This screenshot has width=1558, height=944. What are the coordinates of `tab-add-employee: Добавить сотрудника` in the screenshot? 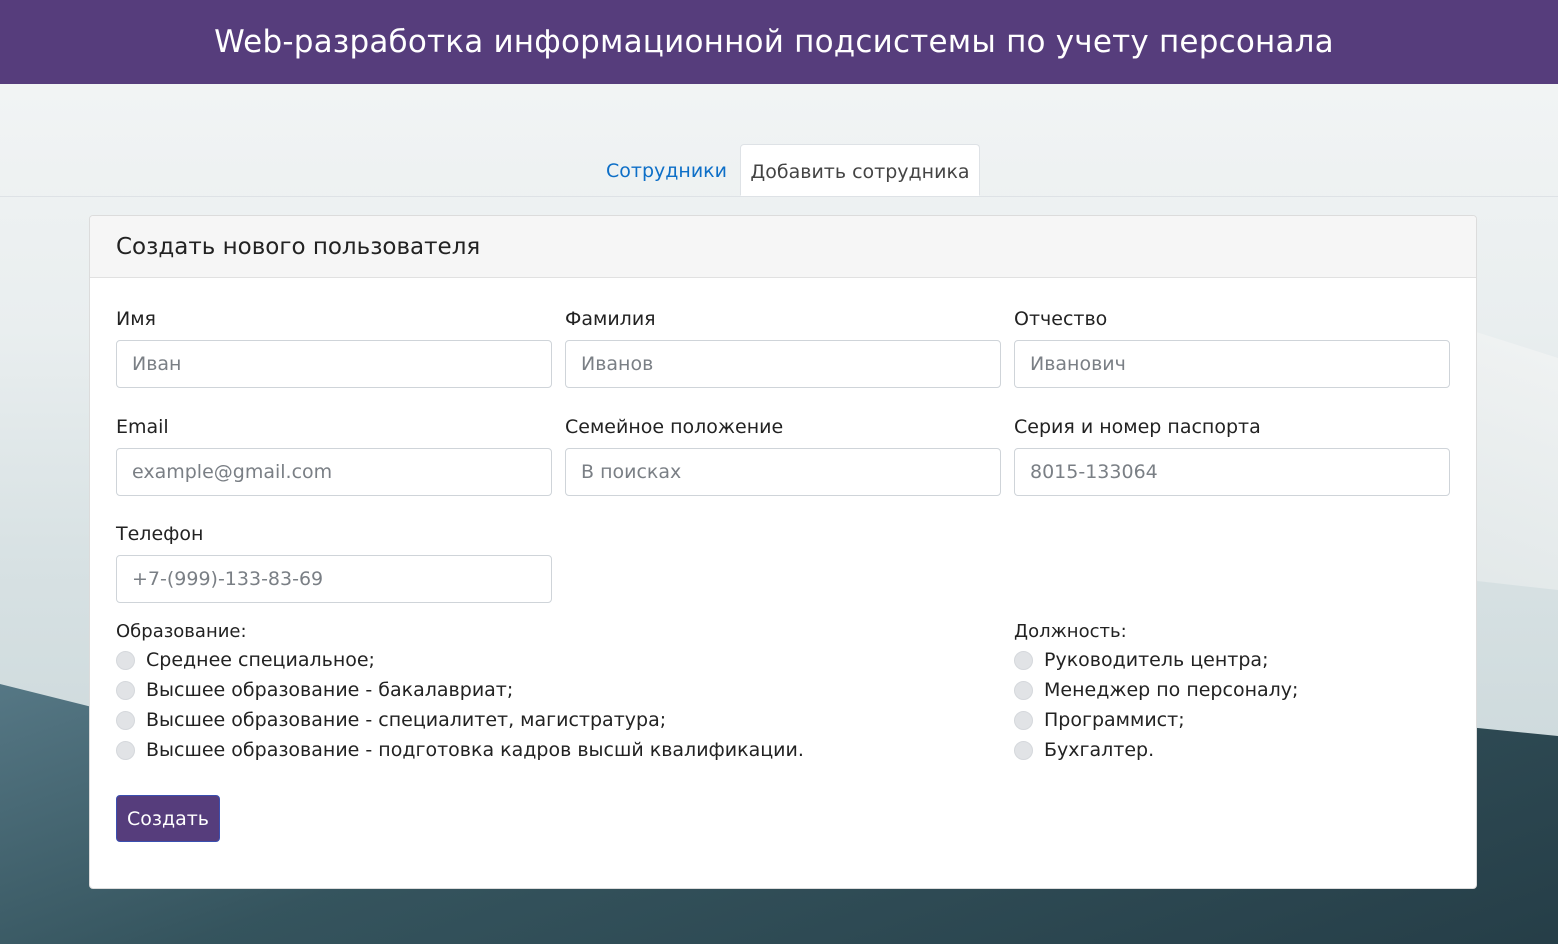 It's located at (860, 170).